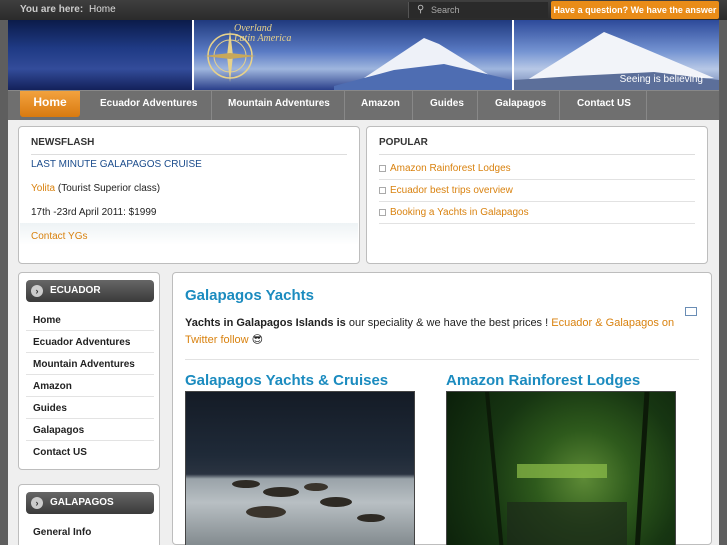  What do you see at coordinates (257, 340) in the screenshot?
I see `cool-face-icon: 😎` at bounding box center [257, 340].